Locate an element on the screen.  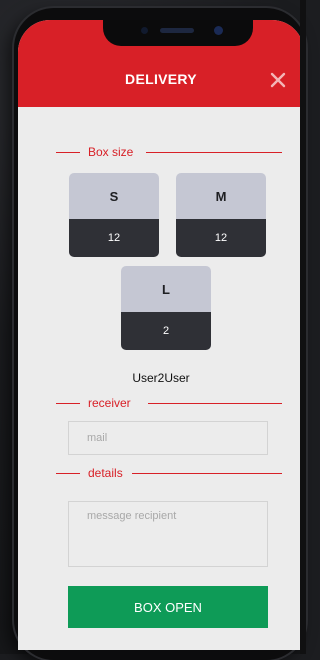
page-title: DELIVERY is located at coordinates (161, 79).